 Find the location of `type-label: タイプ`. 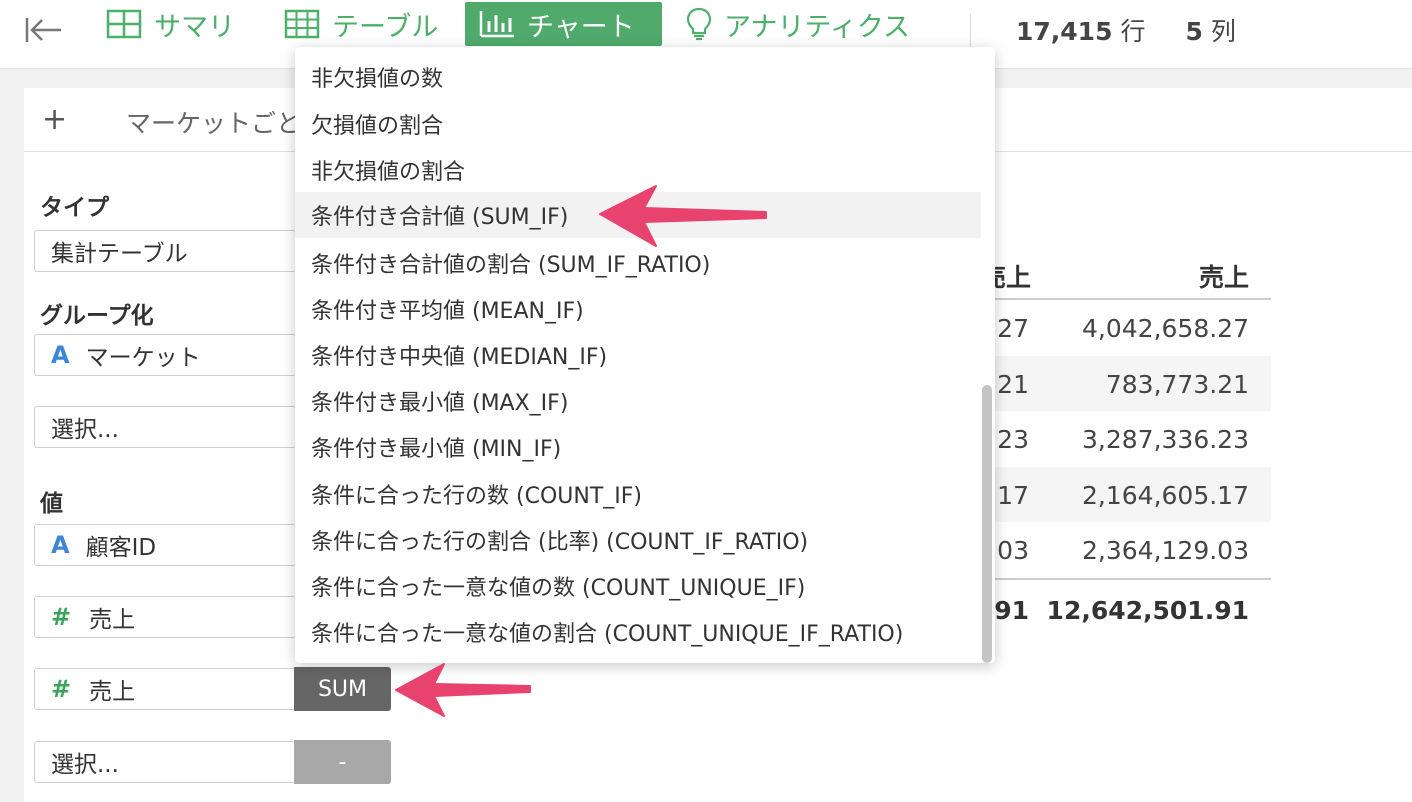

type-label: タイプ is located at coordinates (74, 208).